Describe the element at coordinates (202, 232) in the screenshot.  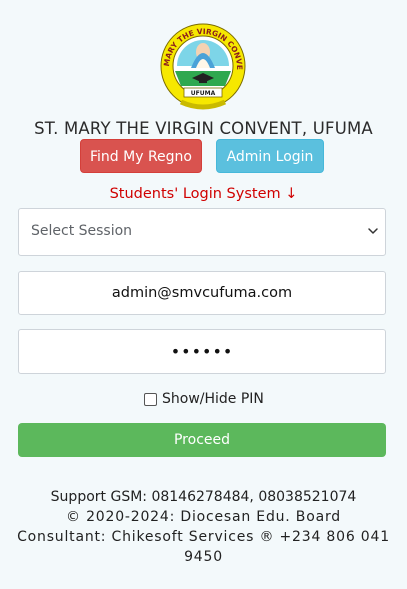
I see `session-select: Select Session` at that location.